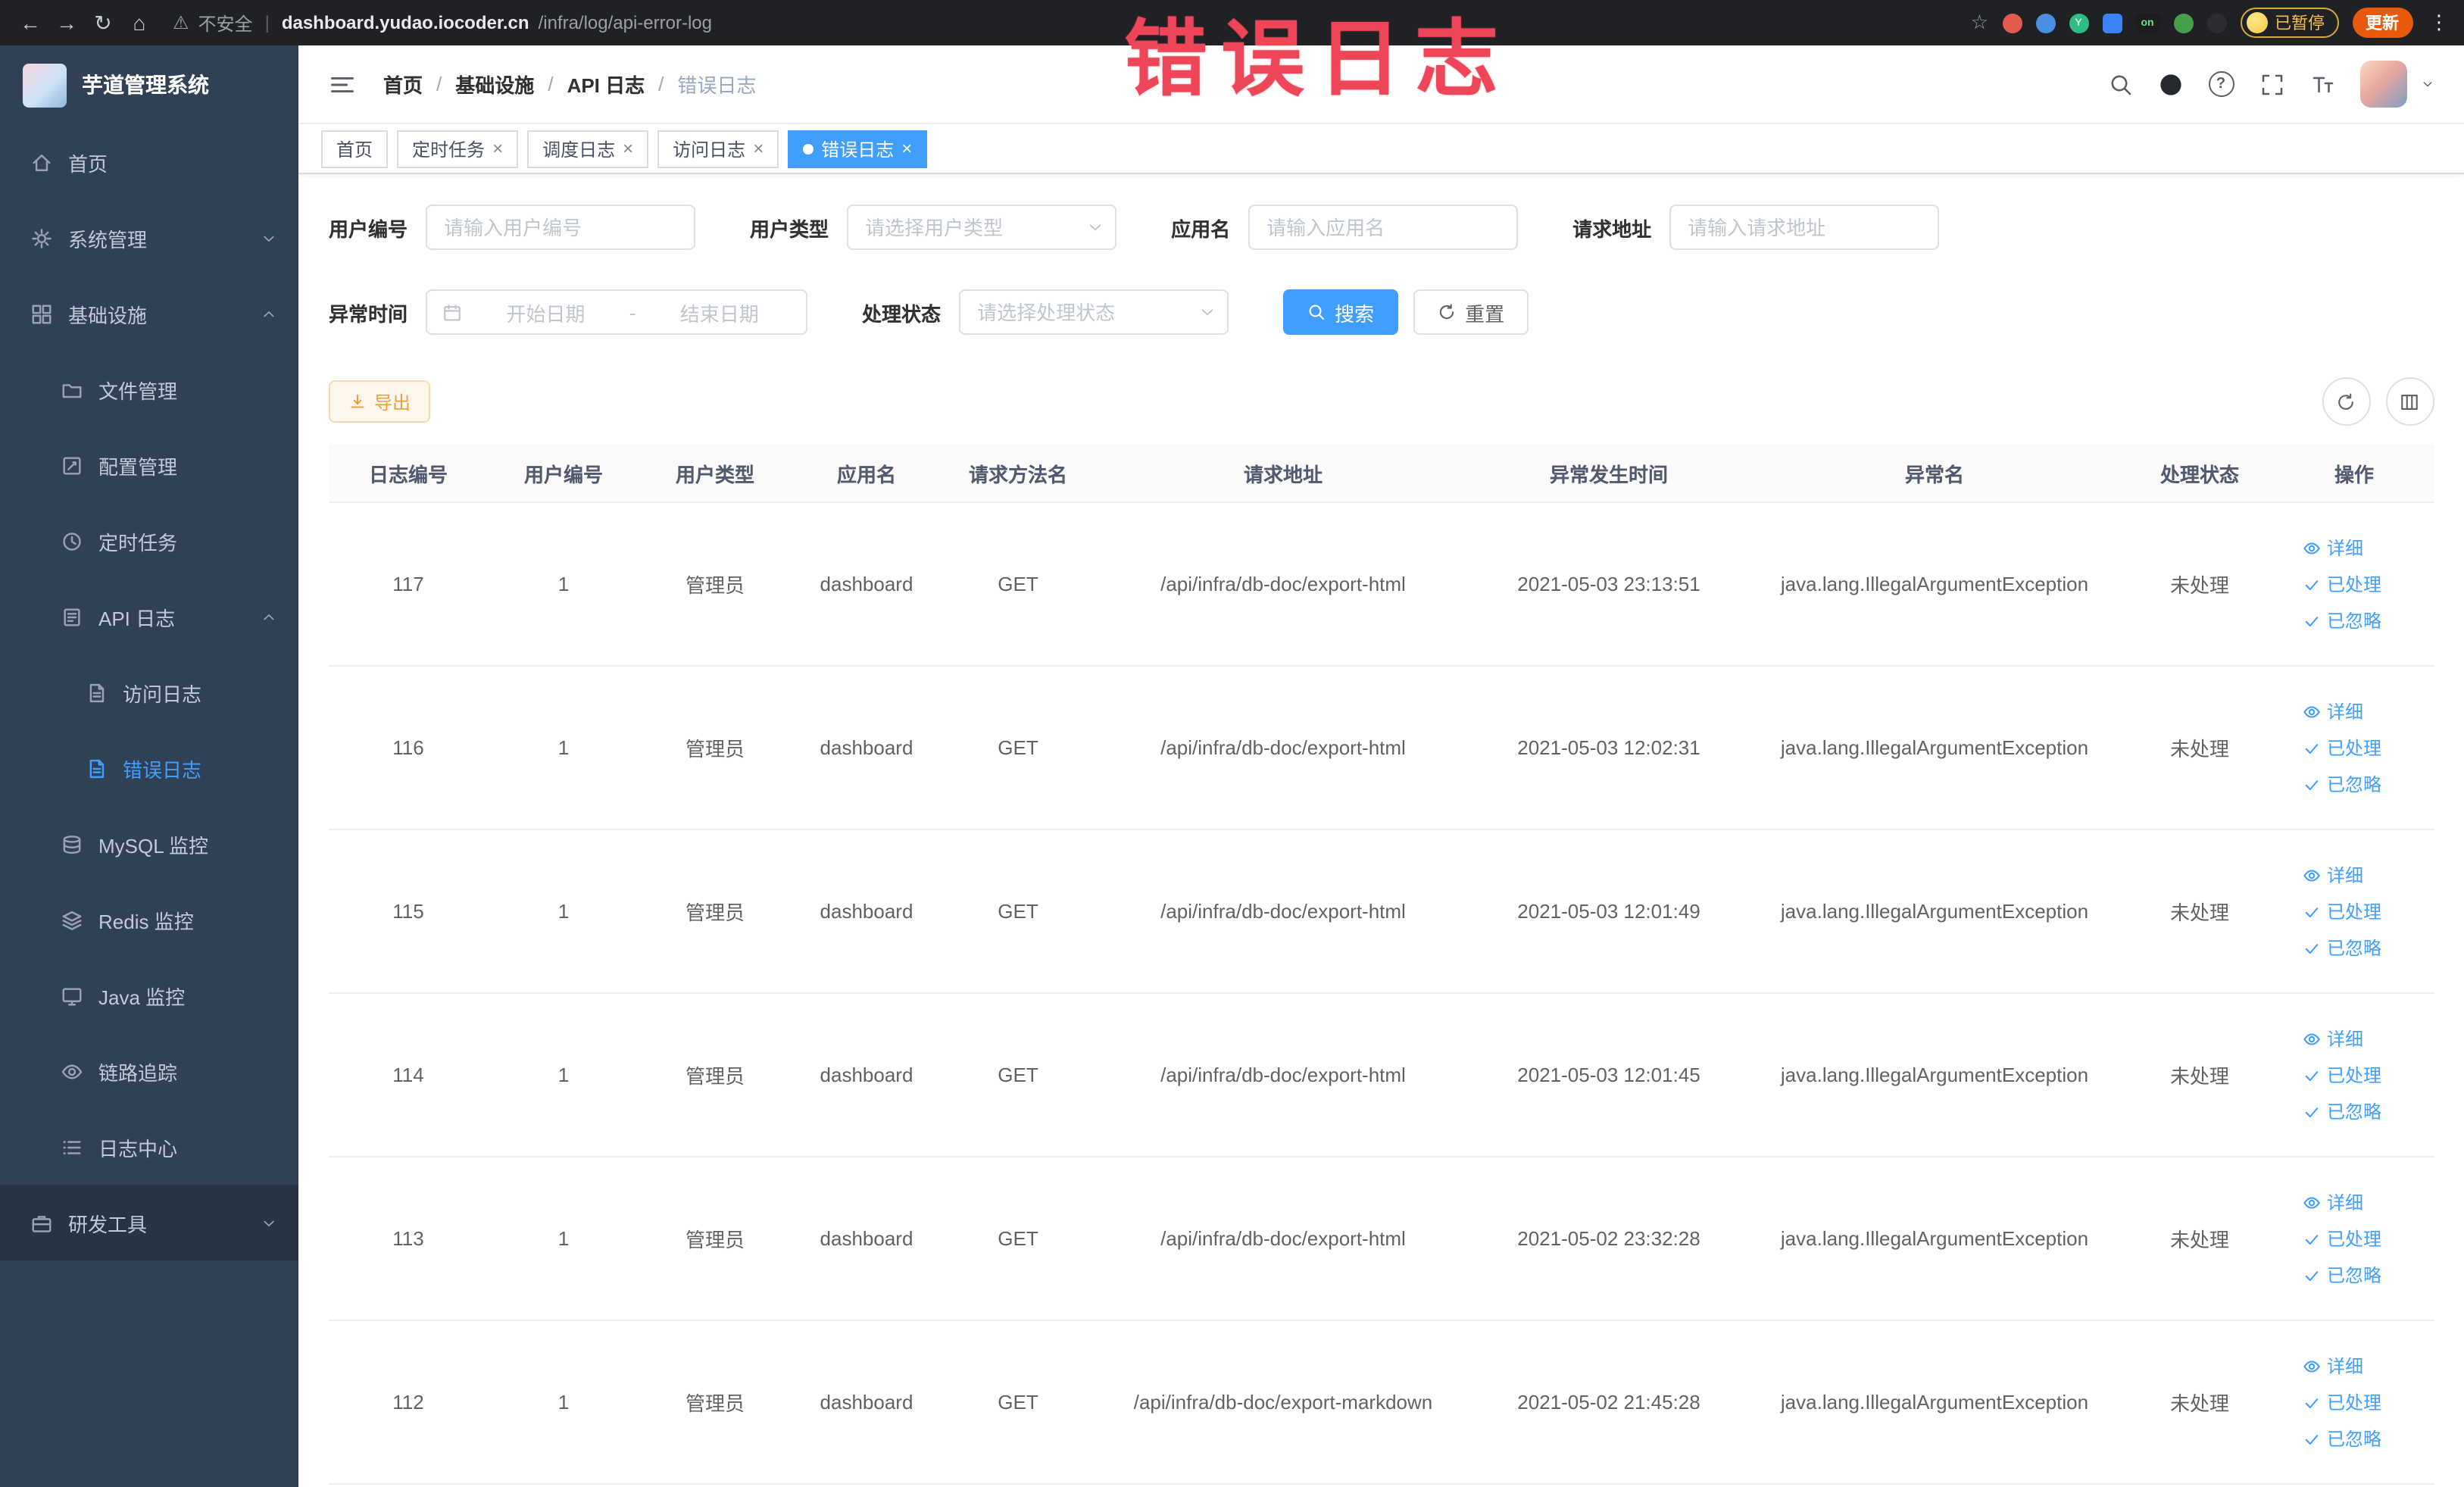 This screenshot has width=2464, height=1487. I want to click on user-id-input, so click(561, 227).